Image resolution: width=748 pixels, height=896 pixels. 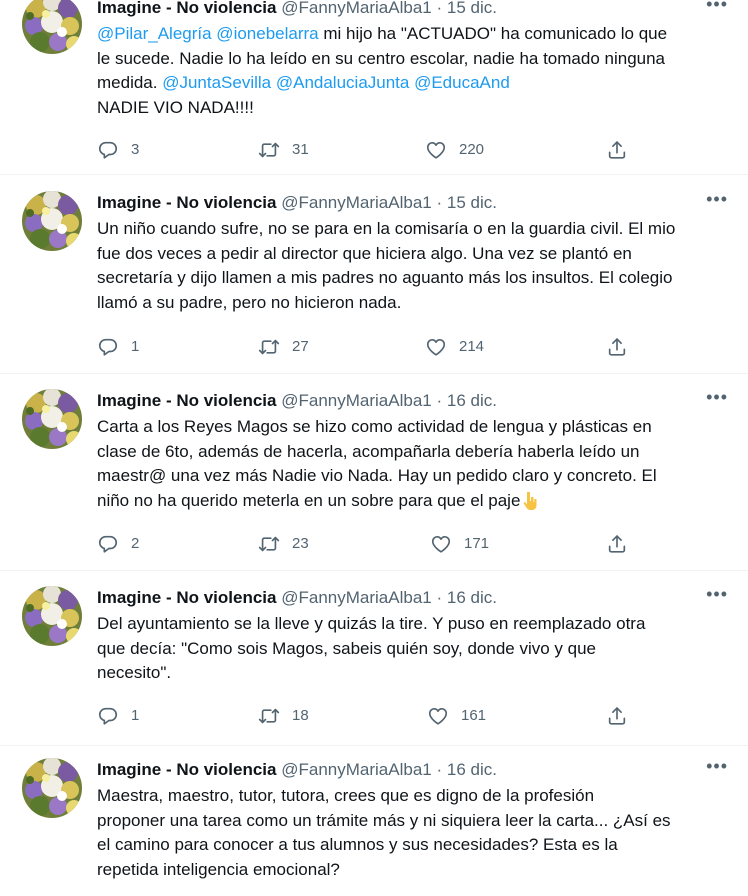 What do you see at coordinates (283, 716) in the screenshot?
I see `retweet-button: 18` at bounding box center [283, 716].